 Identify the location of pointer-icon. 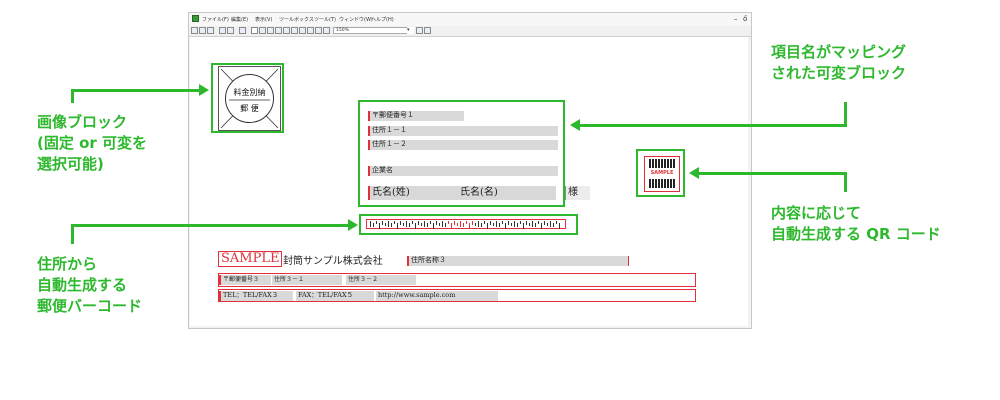
(254, 30).